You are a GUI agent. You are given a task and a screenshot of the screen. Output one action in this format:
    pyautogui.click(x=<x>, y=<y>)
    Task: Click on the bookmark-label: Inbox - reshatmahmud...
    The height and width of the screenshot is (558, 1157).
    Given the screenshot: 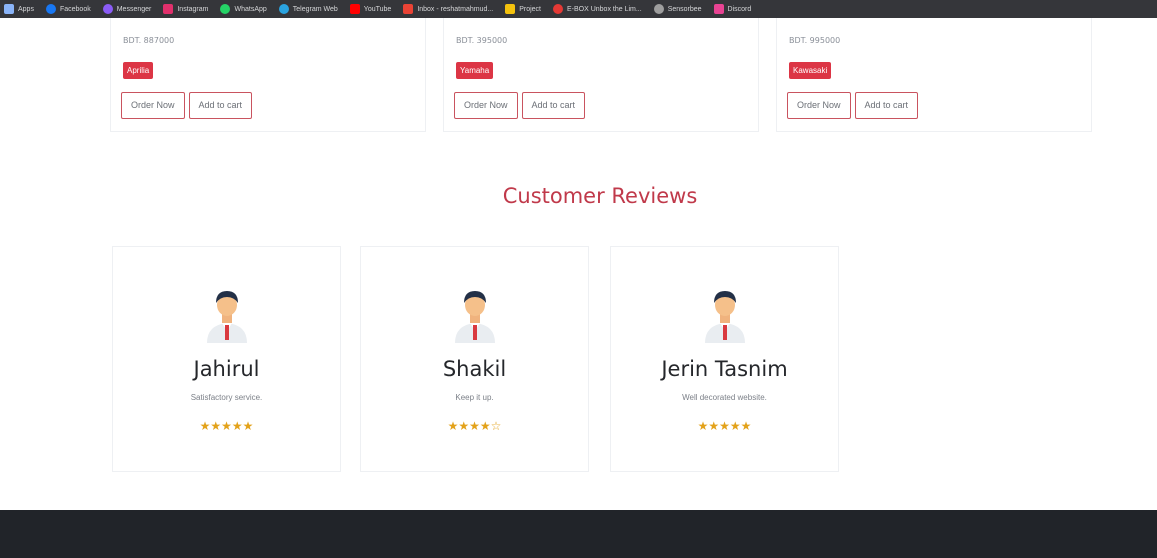 What is the action you would take?
    pyautogui.click(x=455, y=9)
    